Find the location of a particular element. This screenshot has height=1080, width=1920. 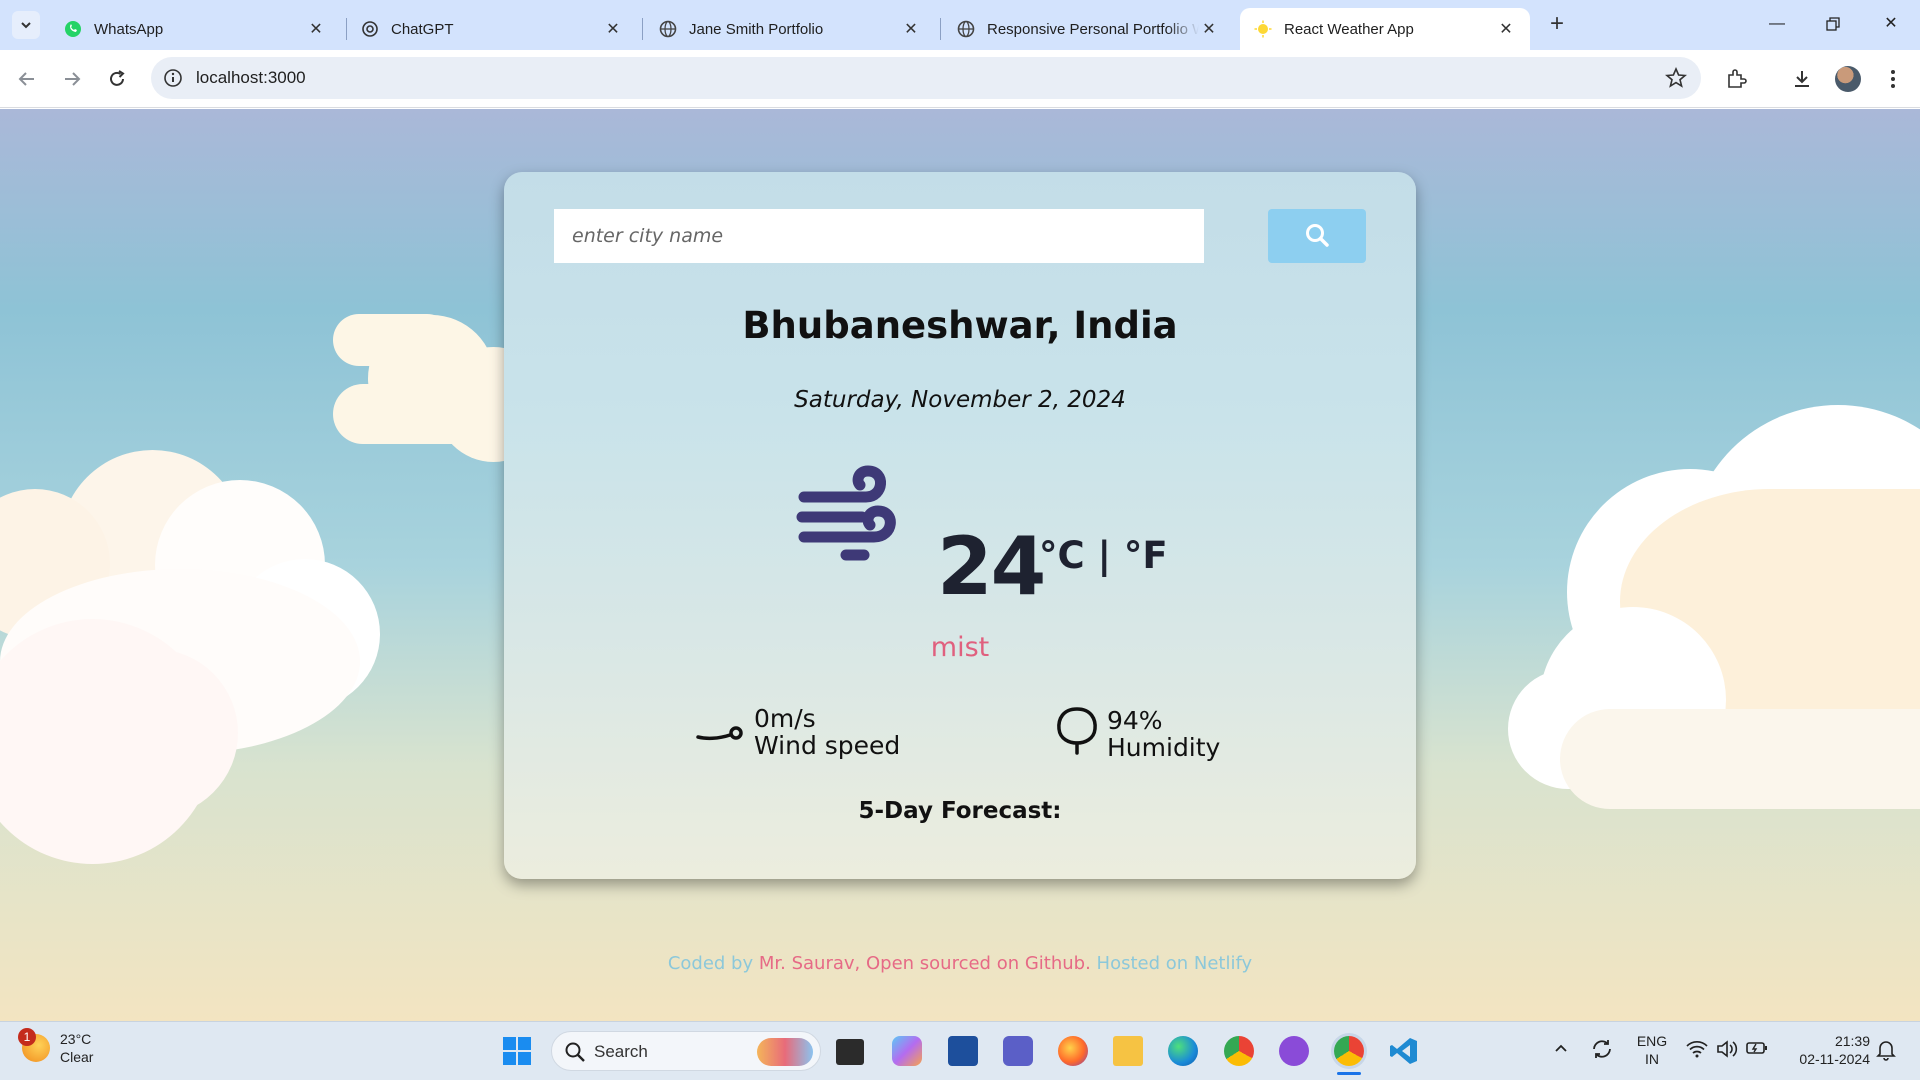

firefox-icon is located at coordinates (1073, 1051).